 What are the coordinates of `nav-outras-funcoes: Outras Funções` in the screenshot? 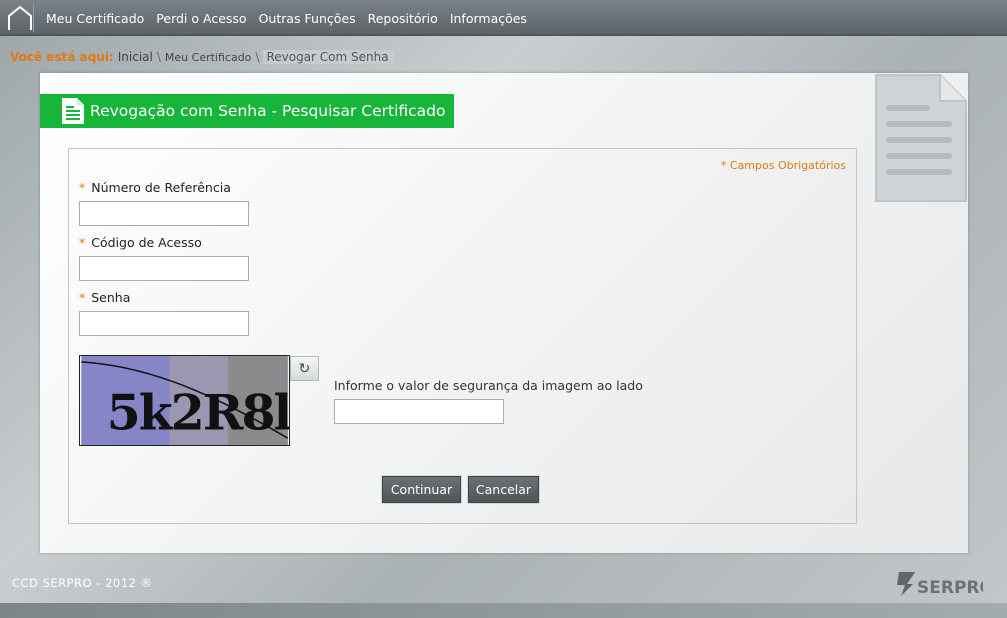 It's located at (307, 18).